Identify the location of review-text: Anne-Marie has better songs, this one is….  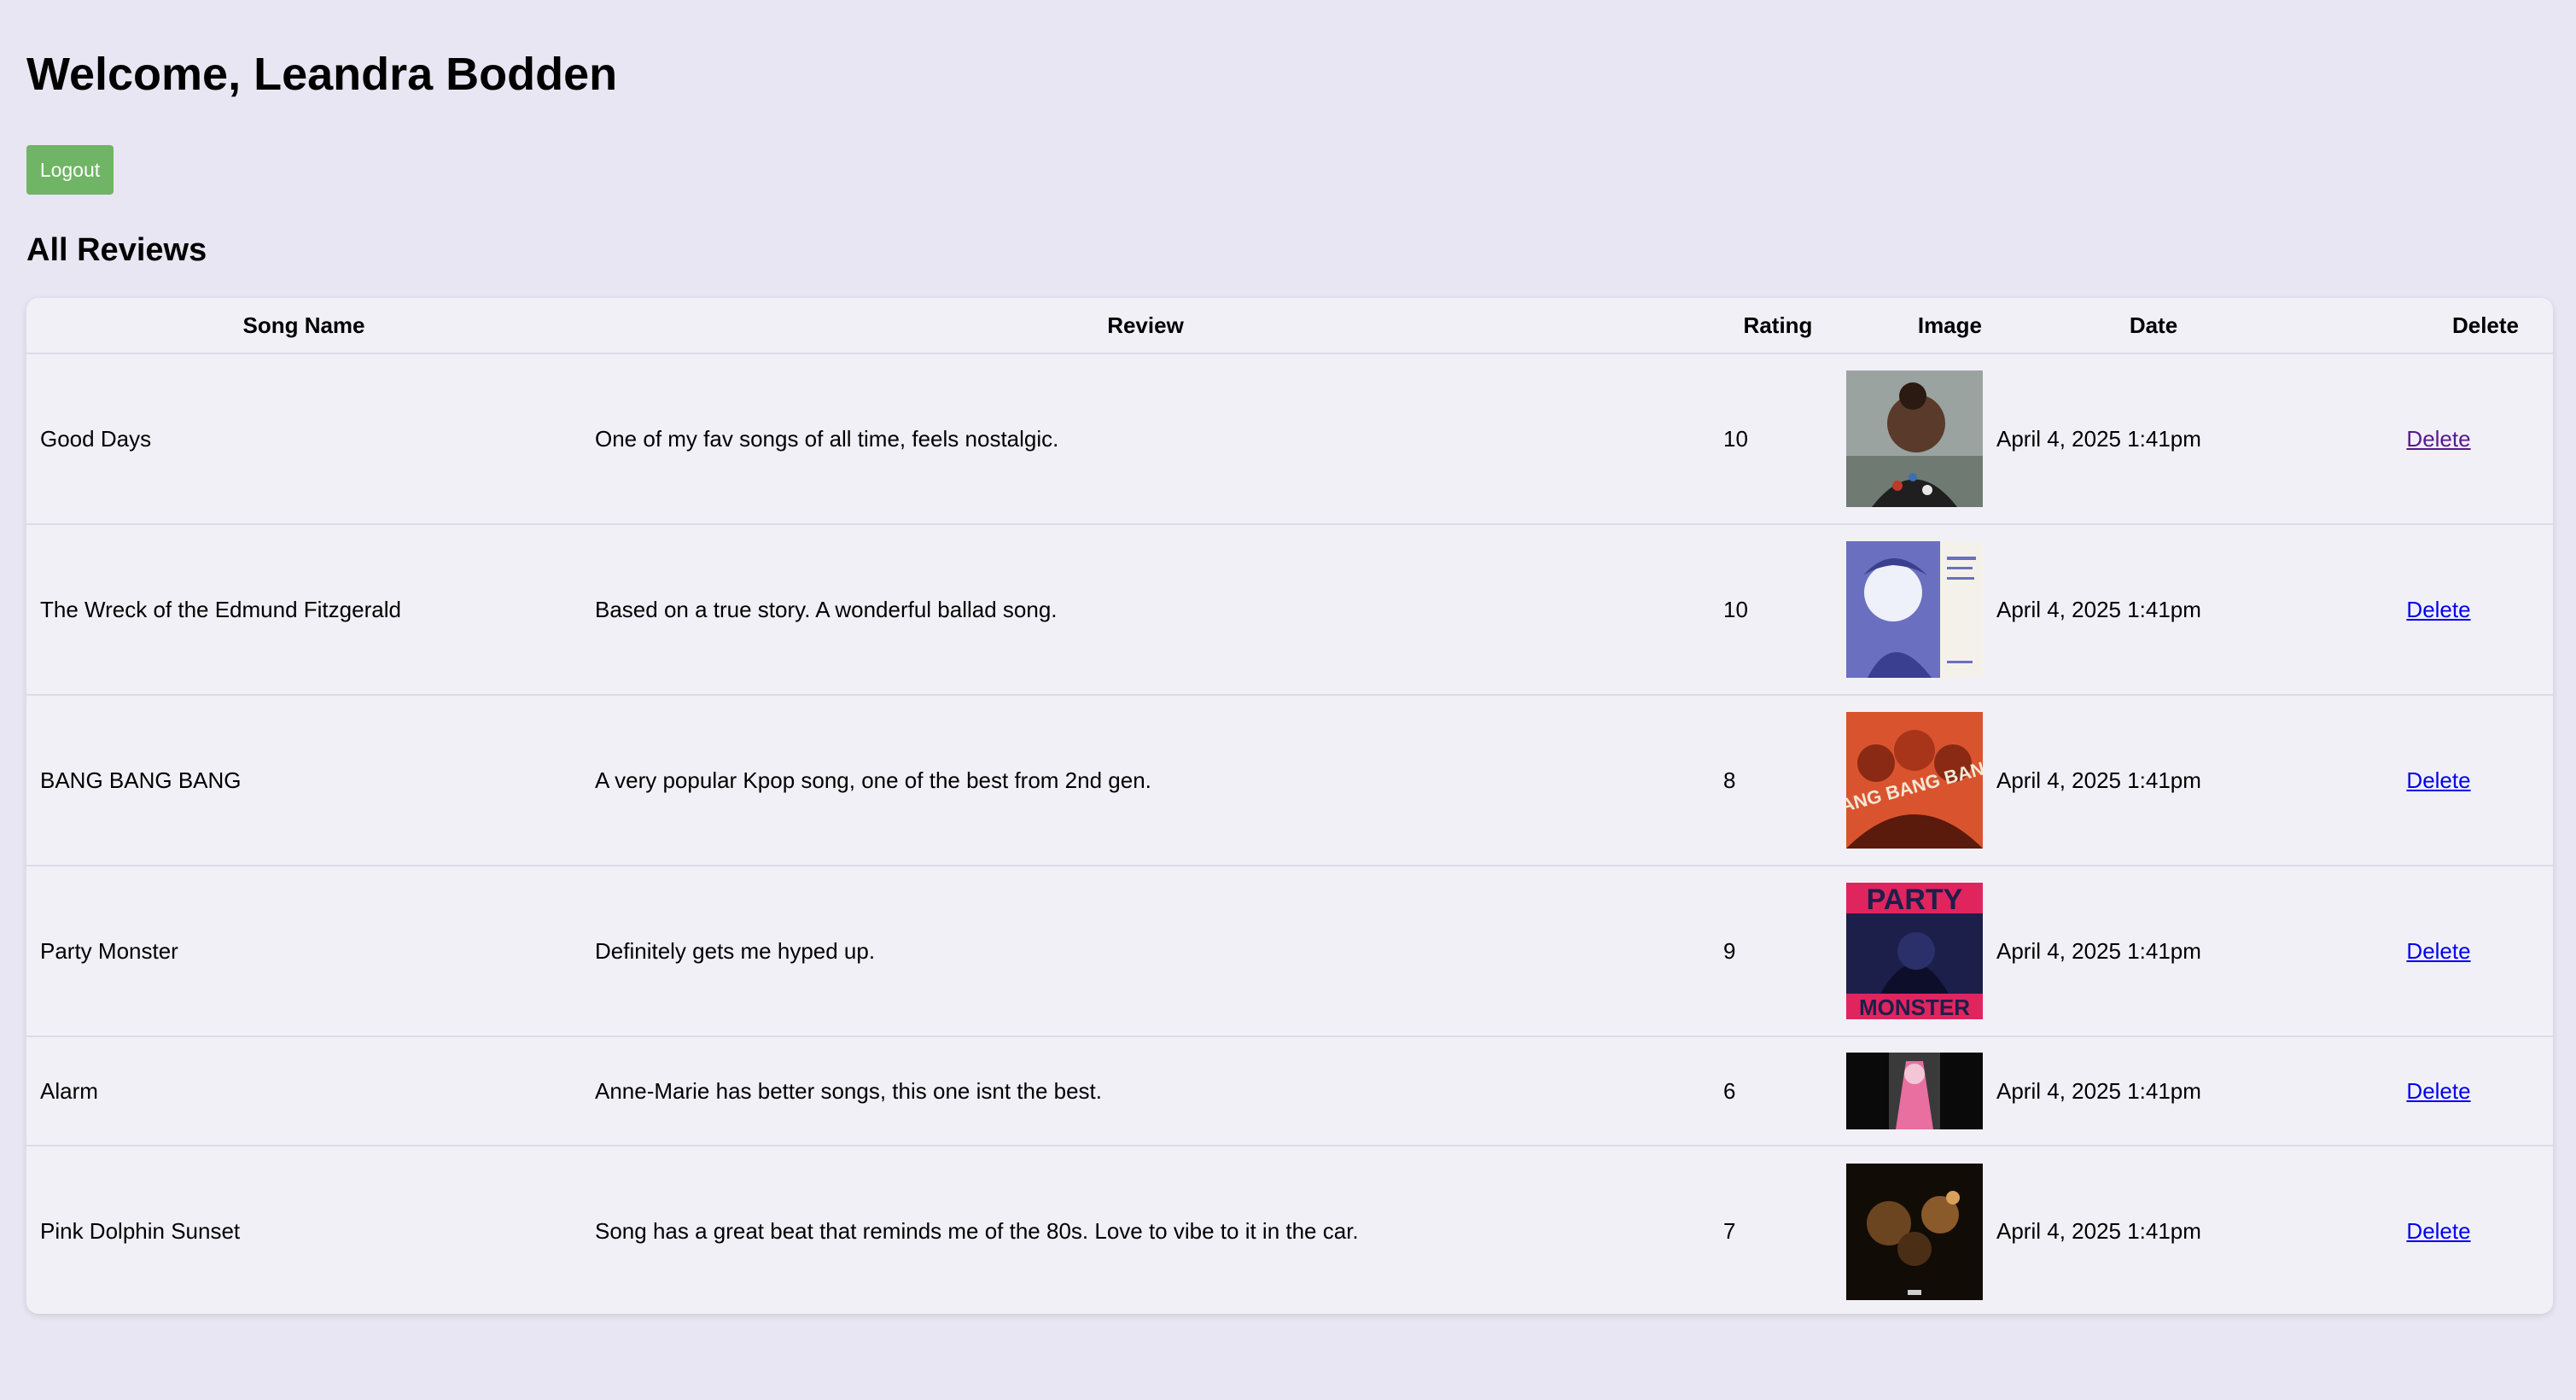
(1145, 1091).